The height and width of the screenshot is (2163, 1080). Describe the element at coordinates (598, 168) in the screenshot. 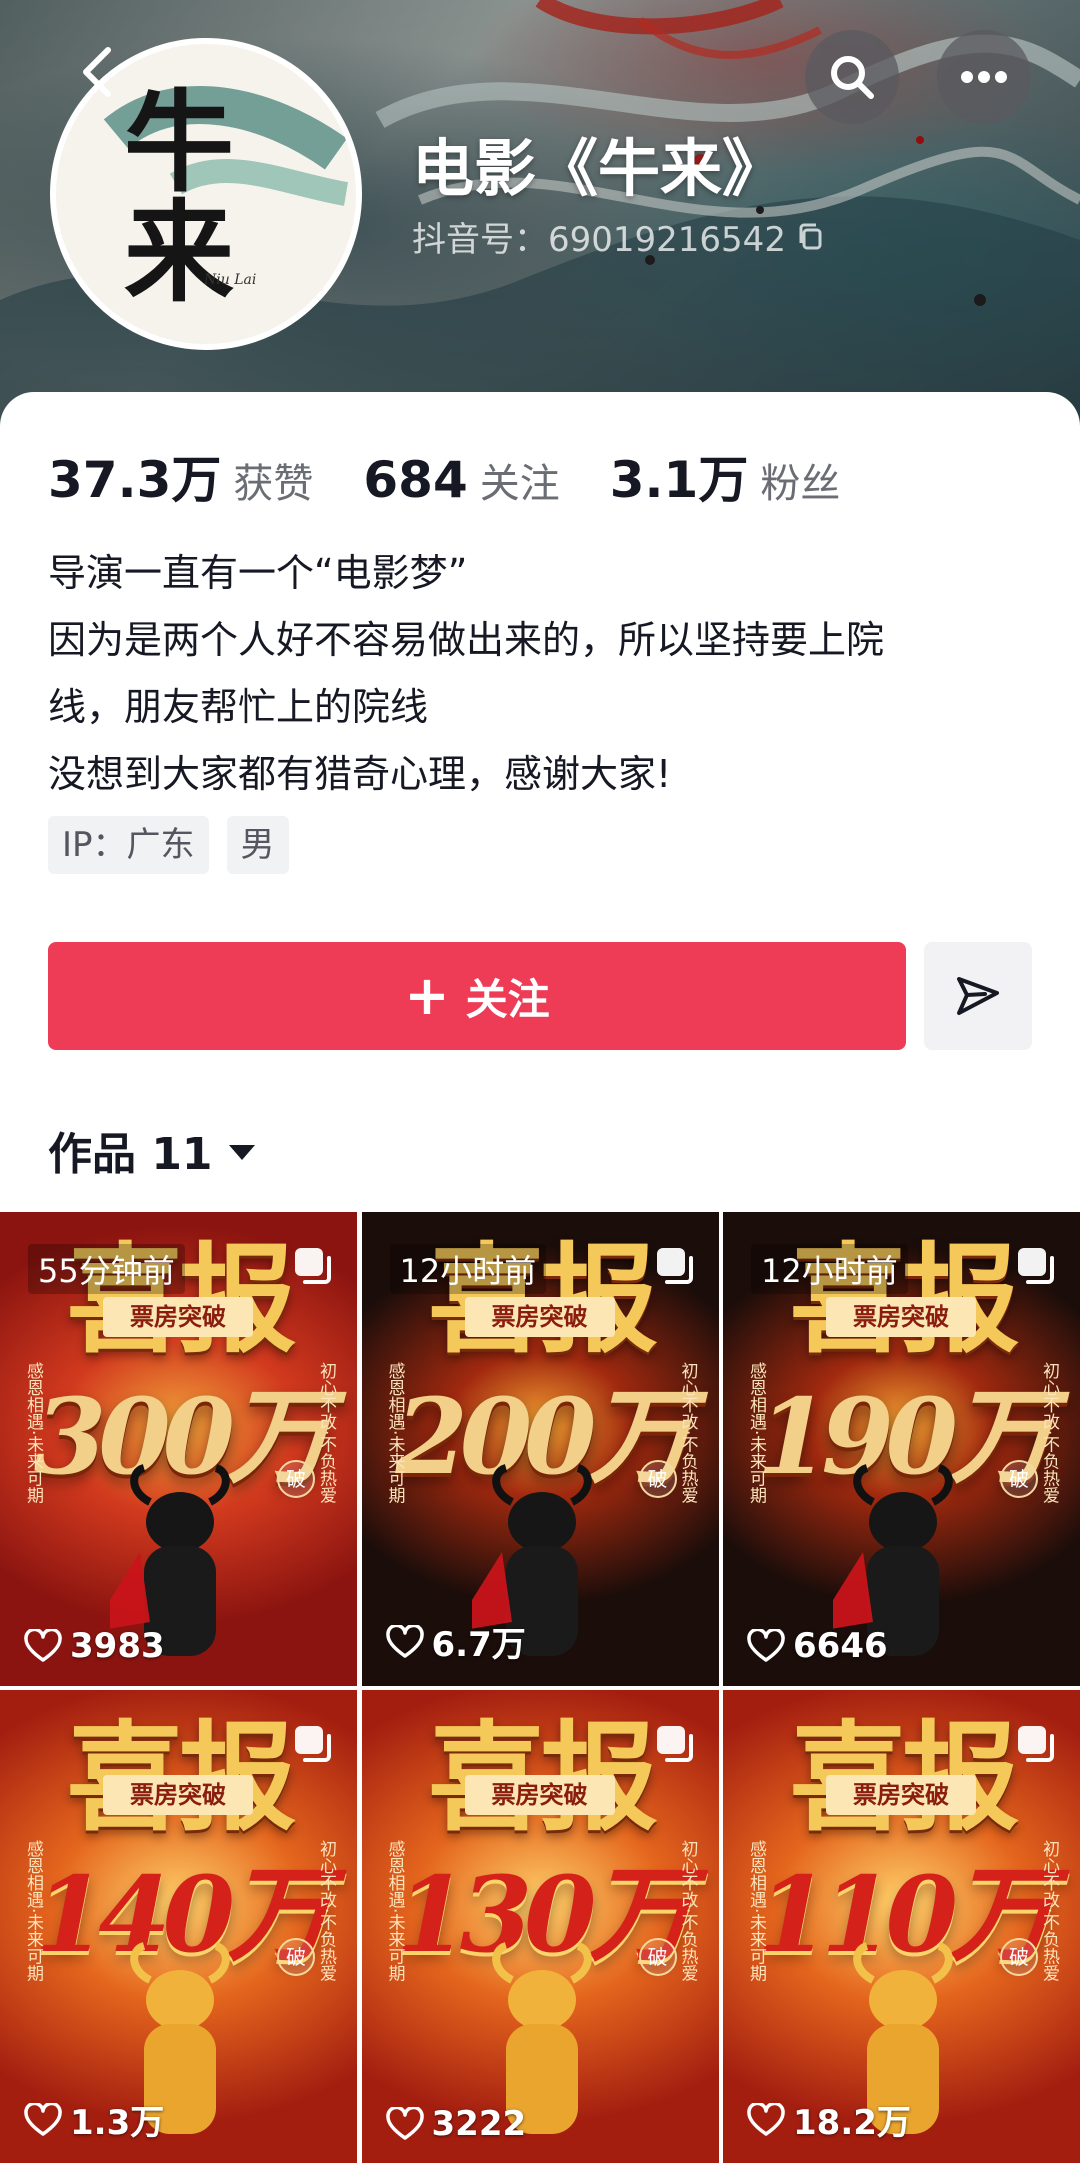

I see `profile-name: 电影《牛来》` at that location.